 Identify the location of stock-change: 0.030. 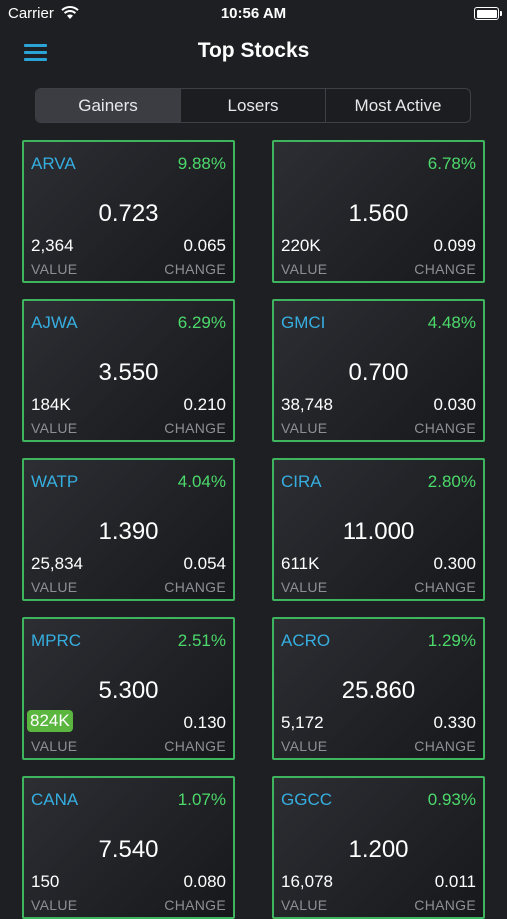
(454, 404).